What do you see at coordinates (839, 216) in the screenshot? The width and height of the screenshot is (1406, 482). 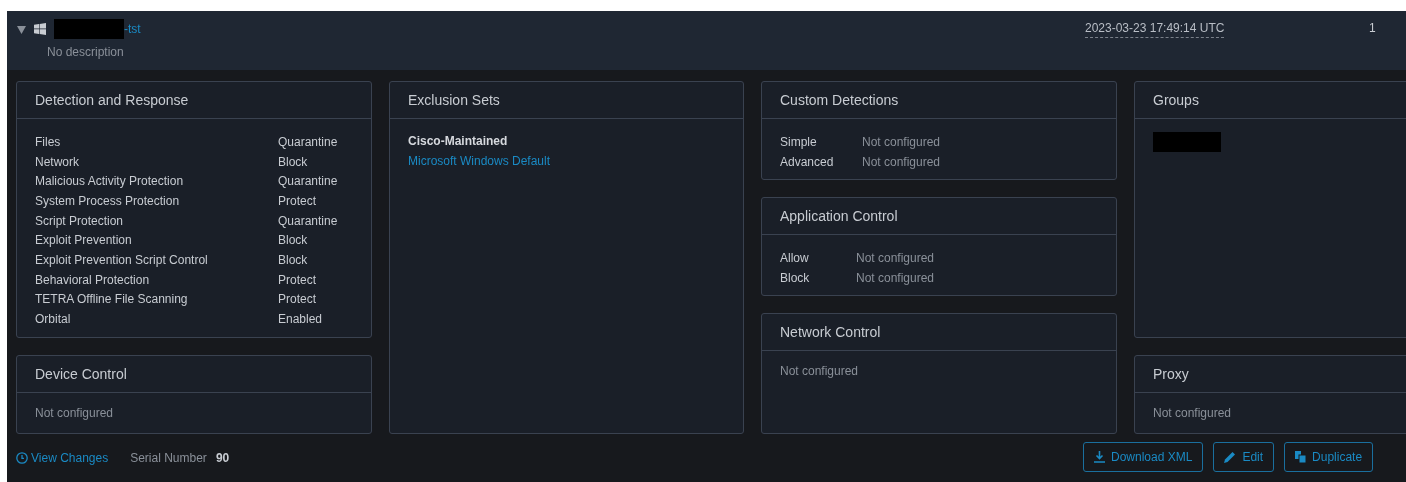 I see `card-title: Application Control` at bounding box center [839, 216].